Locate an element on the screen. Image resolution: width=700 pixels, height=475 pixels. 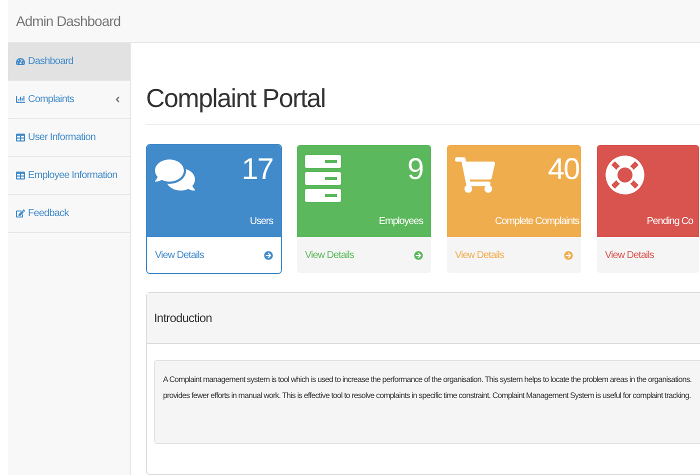
sidebar-item: Dashboard is located at coordinates (69, 62).